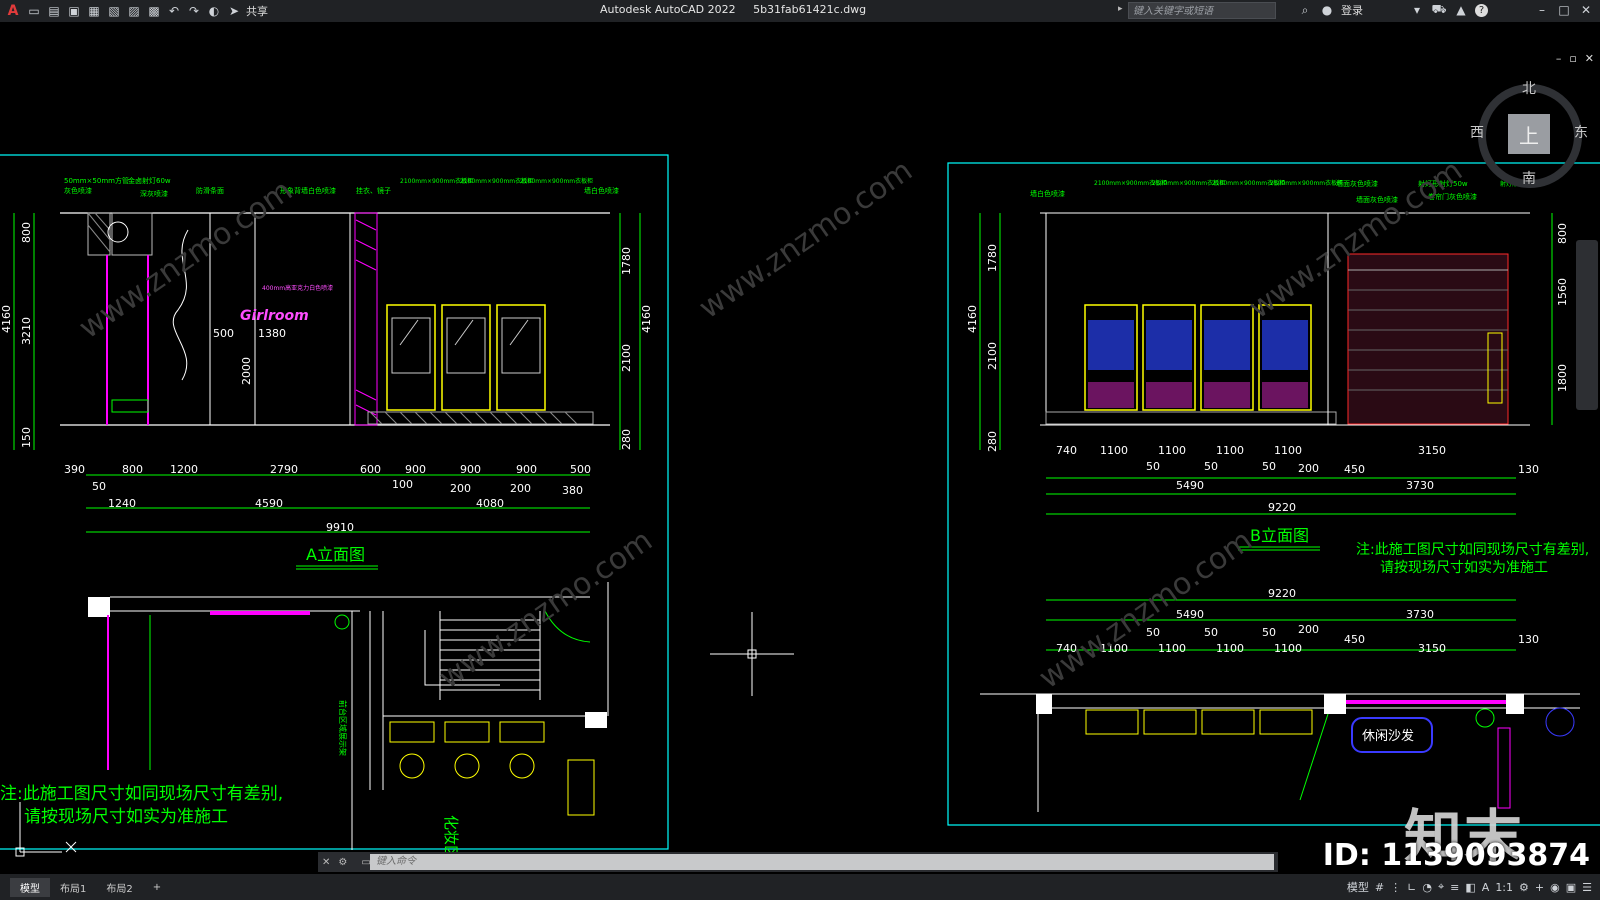  Describe the element at coordinates (822, 862) in the screenshot. I see `command-input: 键入命令` at that location.